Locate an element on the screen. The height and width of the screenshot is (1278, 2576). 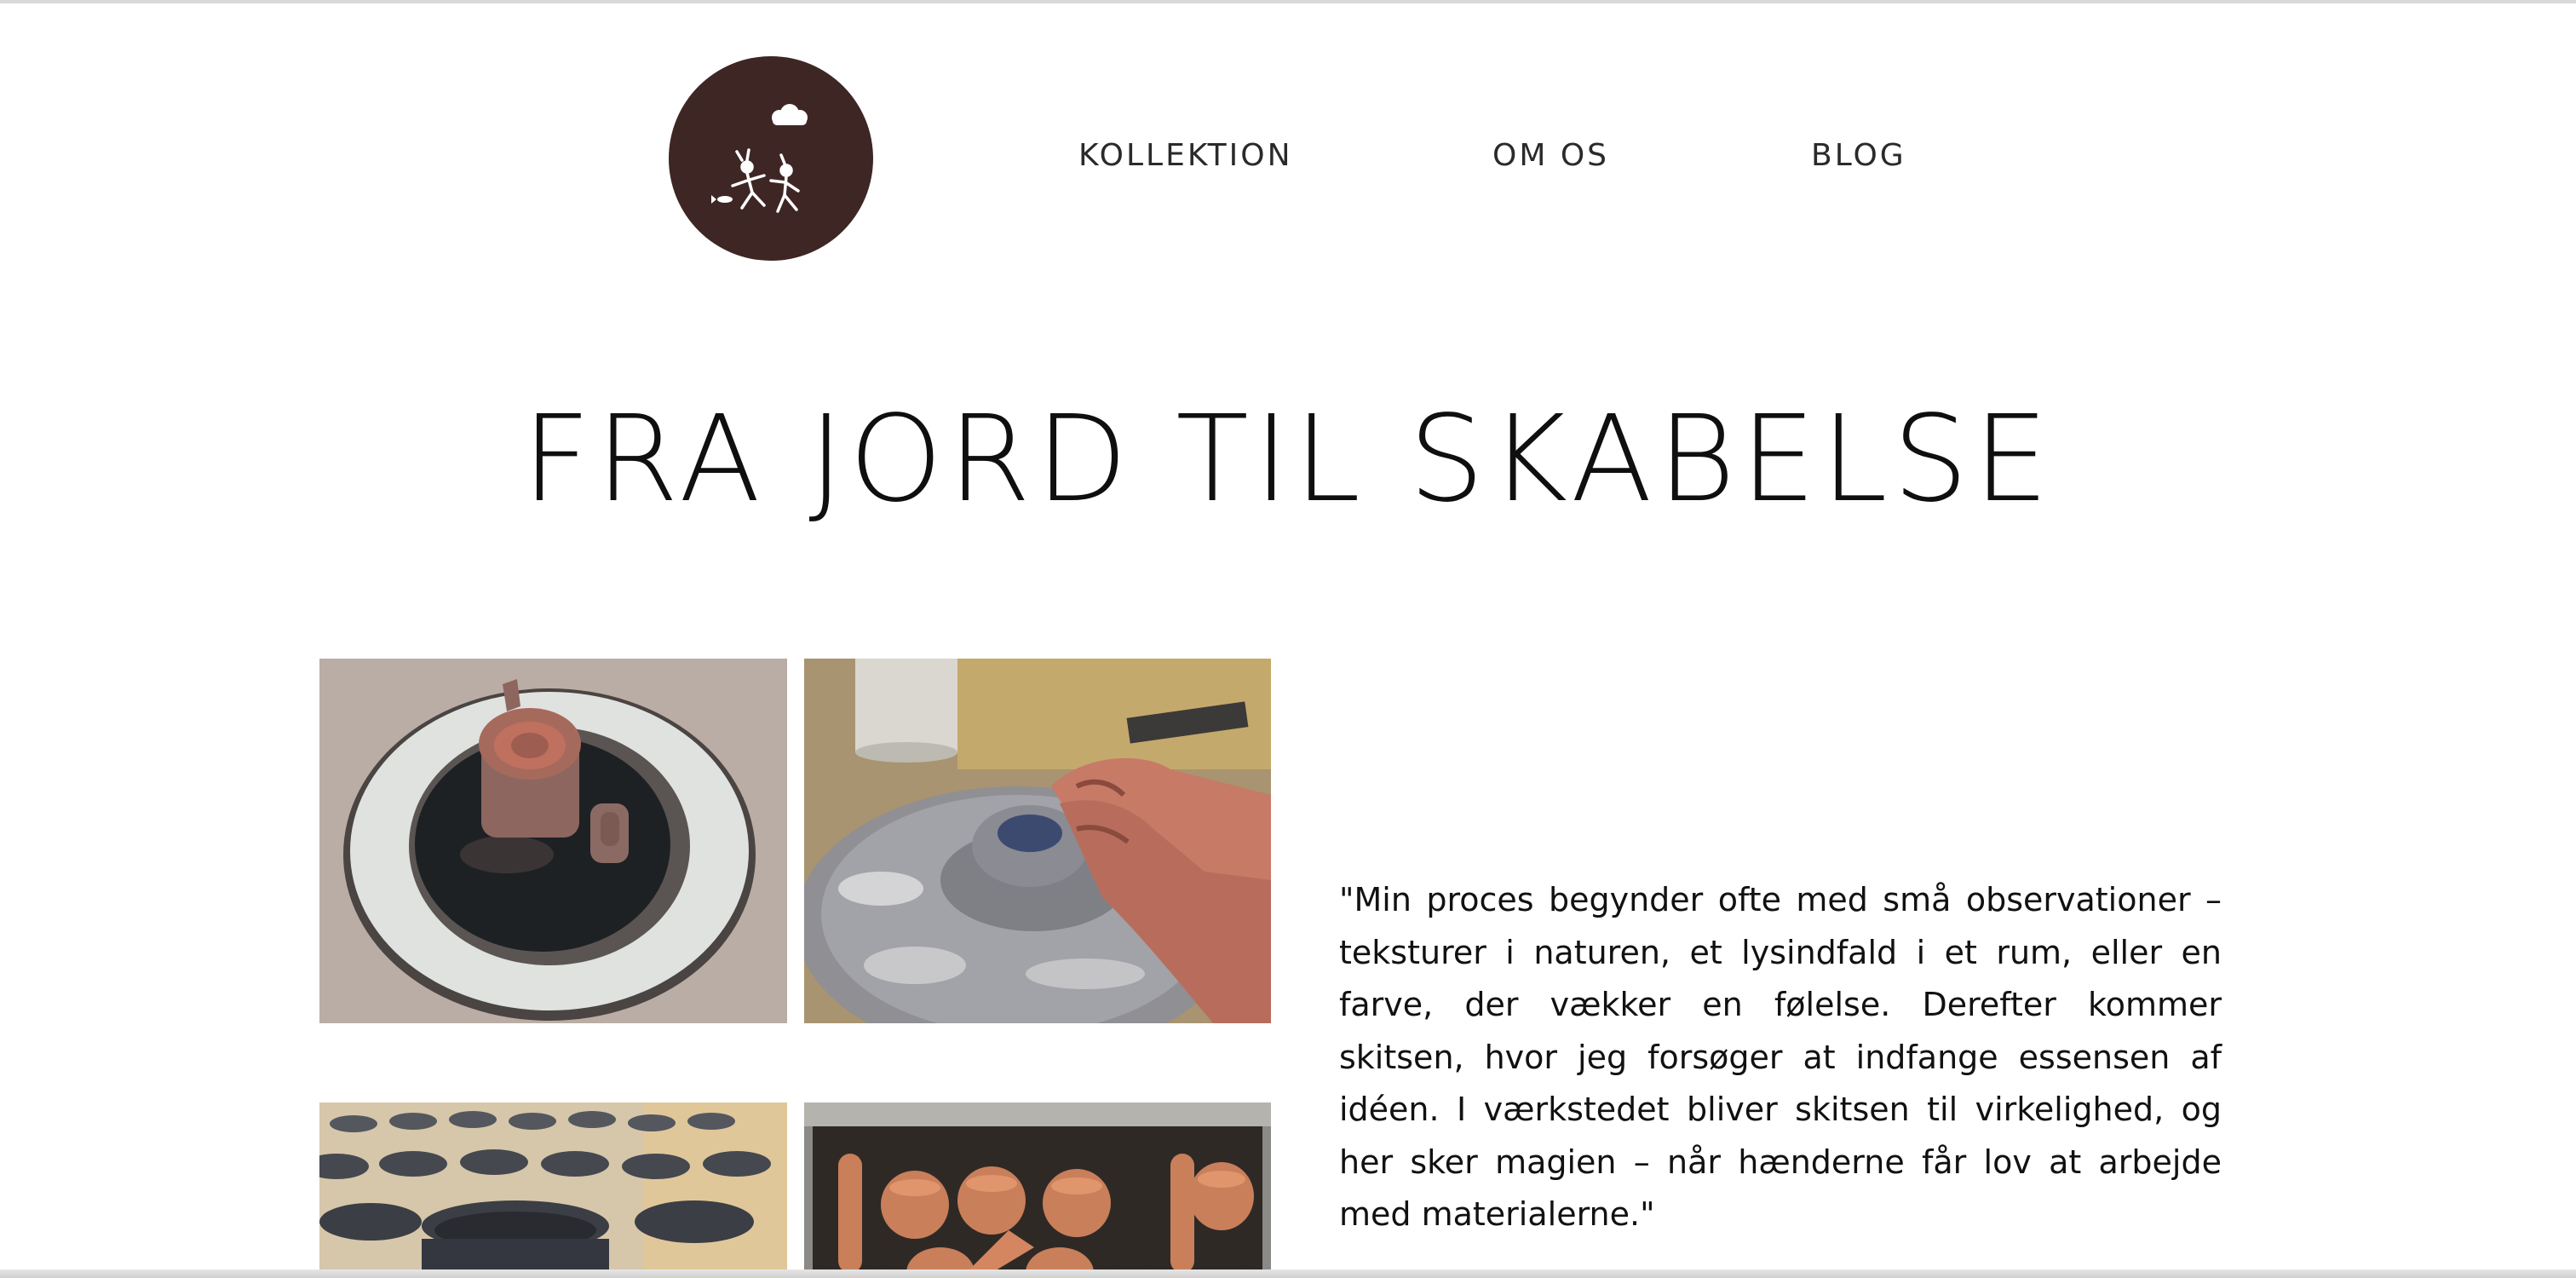
gallery-photo-terracotta is located at coordinates (1037, 1187).